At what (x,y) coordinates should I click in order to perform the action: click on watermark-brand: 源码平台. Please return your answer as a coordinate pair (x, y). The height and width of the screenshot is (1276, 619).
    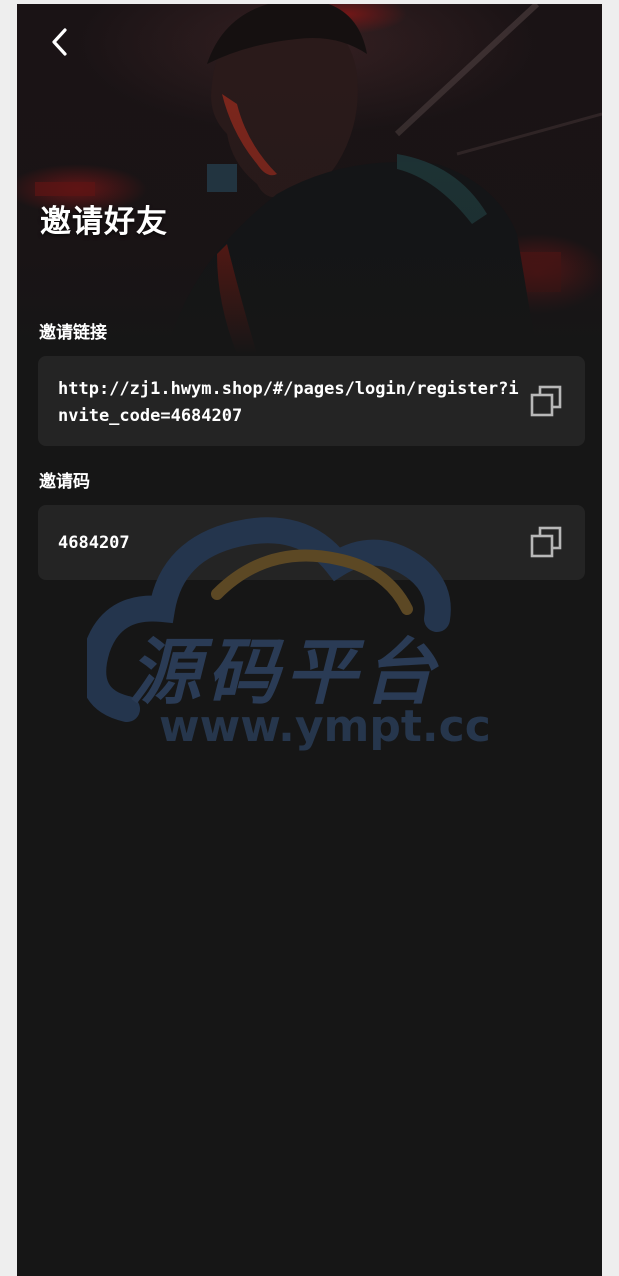
    Looking at the image, I should click on (285, 672).